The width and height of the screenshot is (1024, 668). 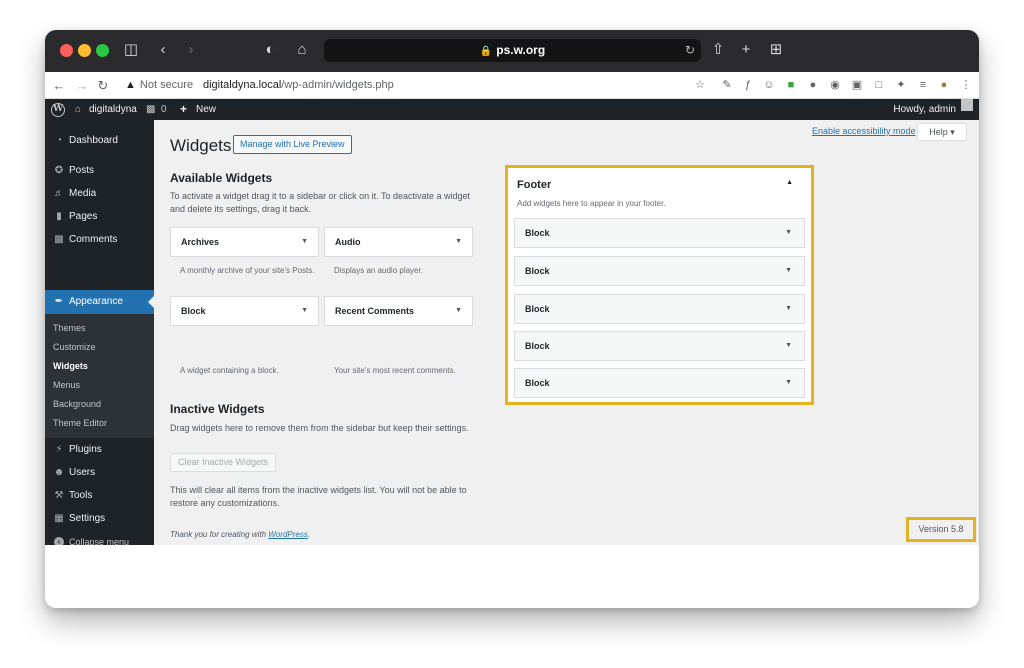 I want to click on sidebar-item-tools: ⚒ Tools, so click(x=99, y=496).